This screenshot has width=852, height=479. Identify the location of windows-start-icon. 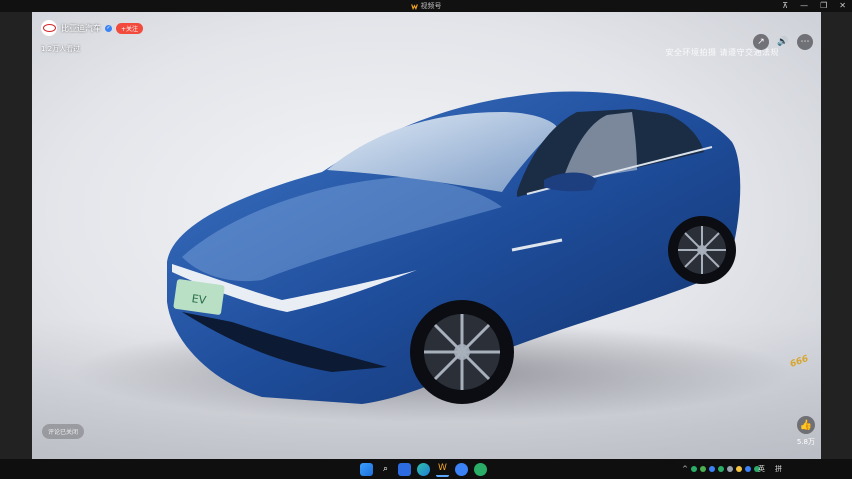
(366, 469).